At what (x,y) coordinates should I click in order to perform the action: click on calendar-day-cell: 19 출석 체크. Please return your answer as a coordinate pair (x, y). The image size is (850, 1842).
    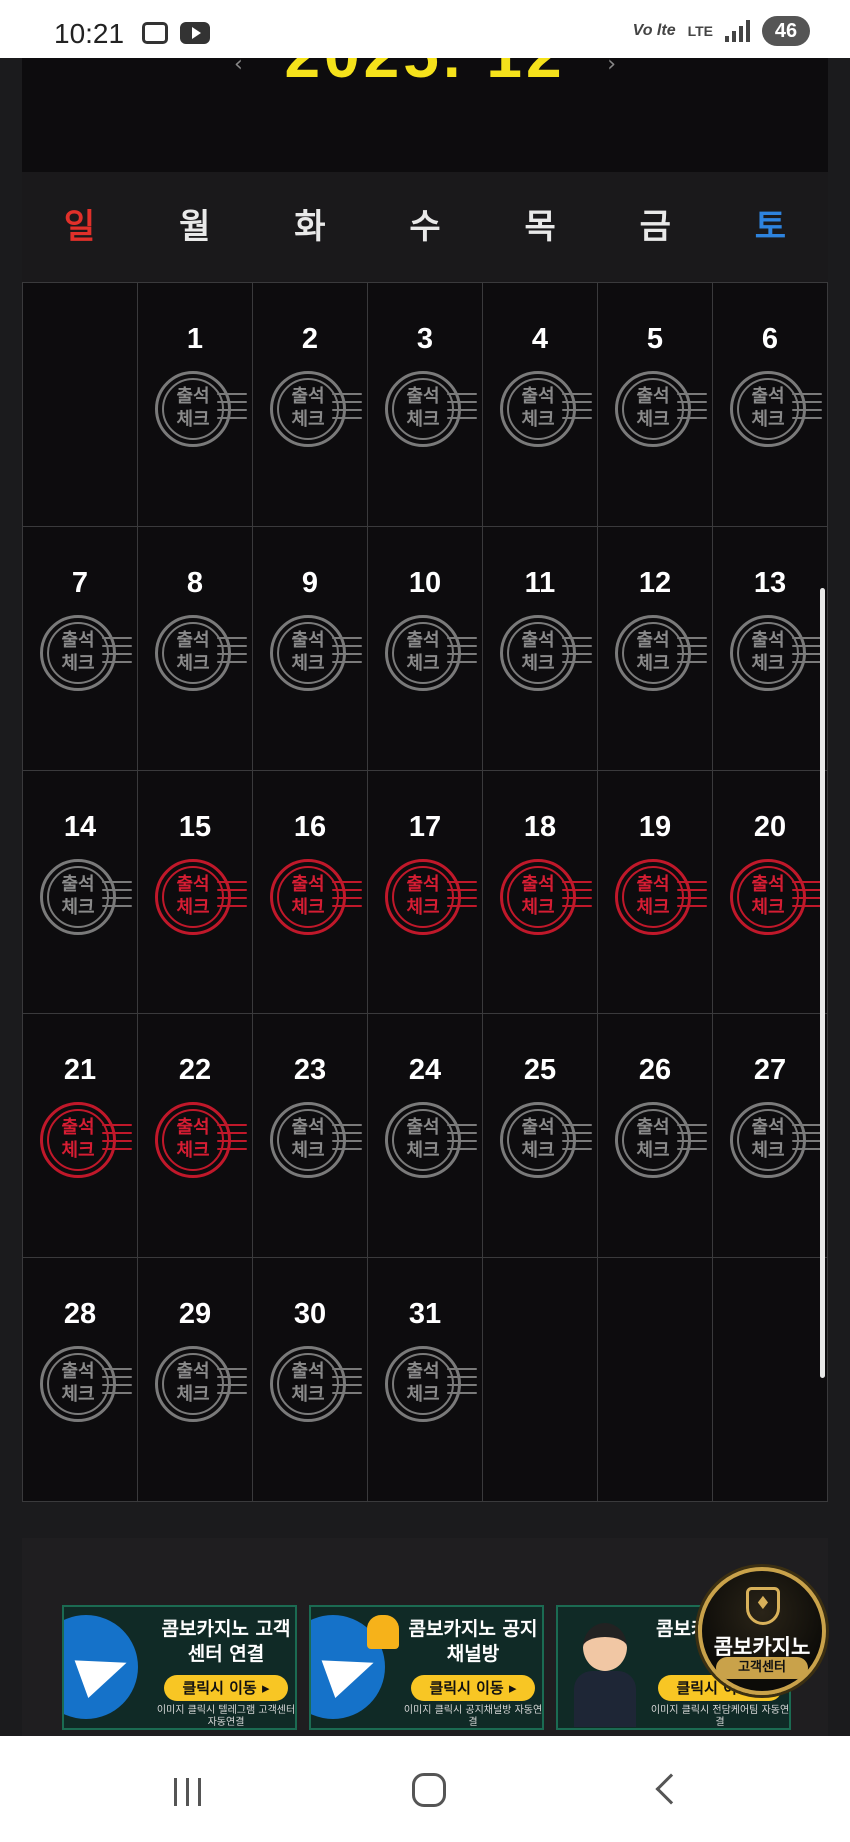
    Looking at the image, I should click on (655, 892).